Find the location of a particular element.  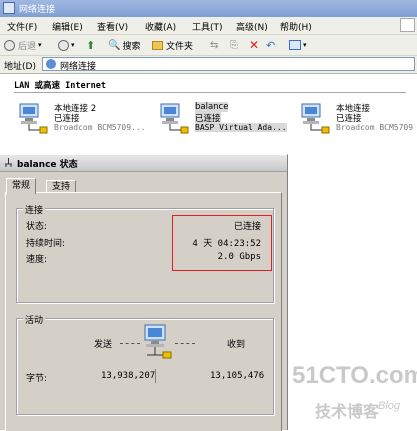

delete-x-icon: ✕ is located at coordinates (254, 45).